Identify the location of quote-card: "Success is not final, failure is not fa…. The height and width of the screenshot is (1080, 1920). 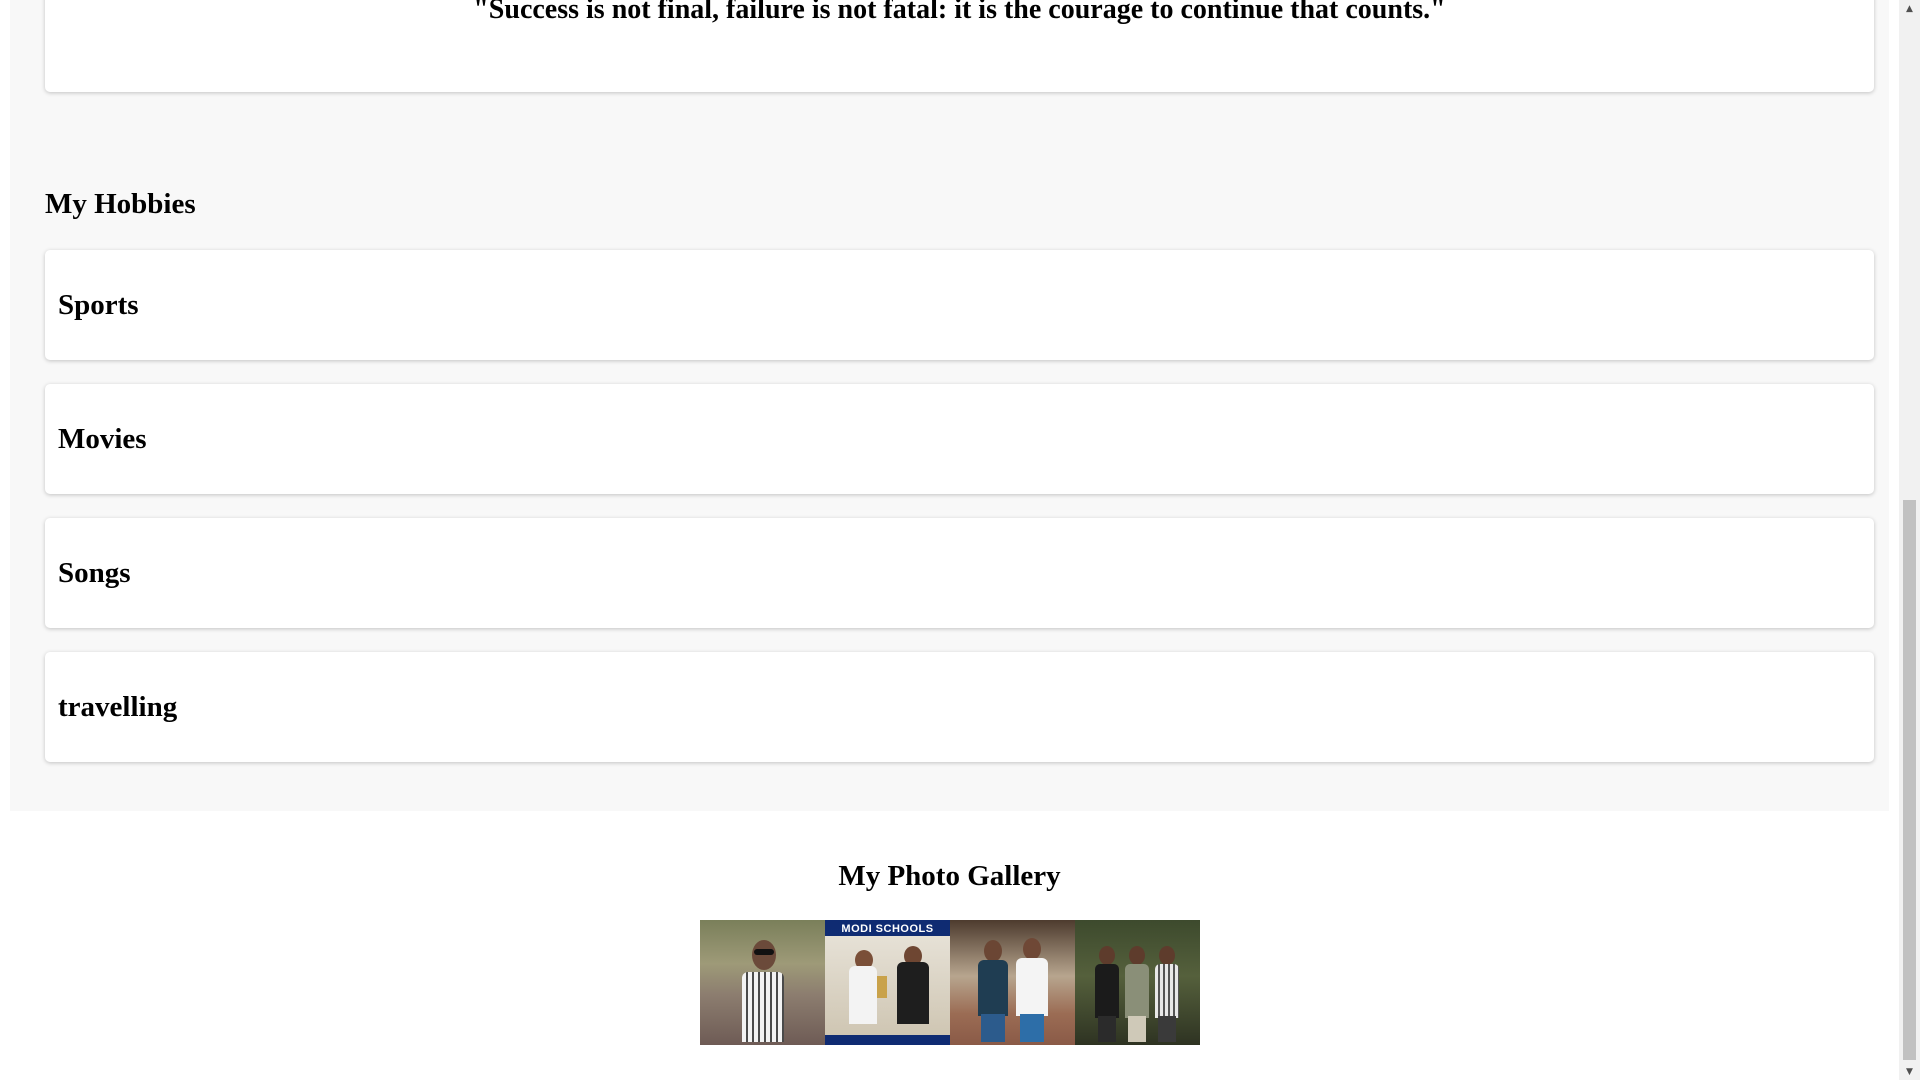
(959, 46).